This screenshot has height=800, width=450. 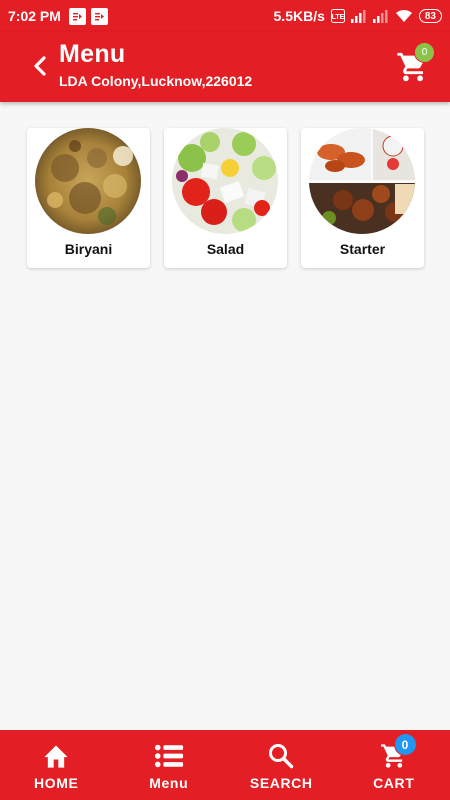 I want to click on category-label: Starter, so click(x=362, y=249).